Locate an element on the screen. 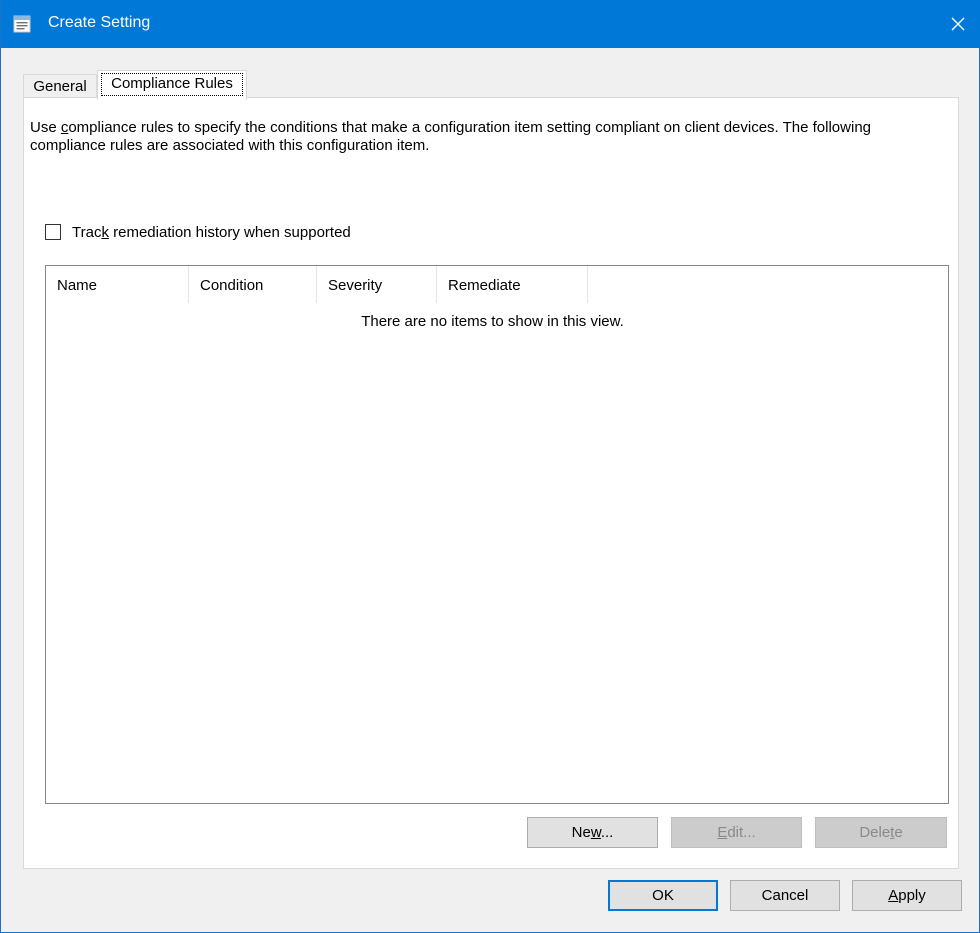  dialog-title: Create Setting is located at coordinates (99, 22).